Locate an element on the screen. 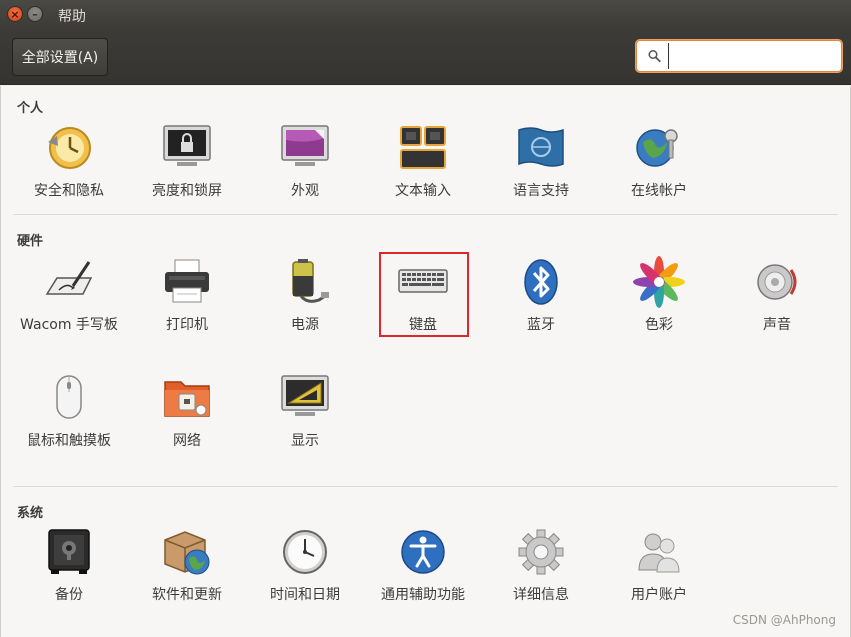 This screenshot has width=851, height=637. monitor-lock-icon is located at coordinates (187, 145).